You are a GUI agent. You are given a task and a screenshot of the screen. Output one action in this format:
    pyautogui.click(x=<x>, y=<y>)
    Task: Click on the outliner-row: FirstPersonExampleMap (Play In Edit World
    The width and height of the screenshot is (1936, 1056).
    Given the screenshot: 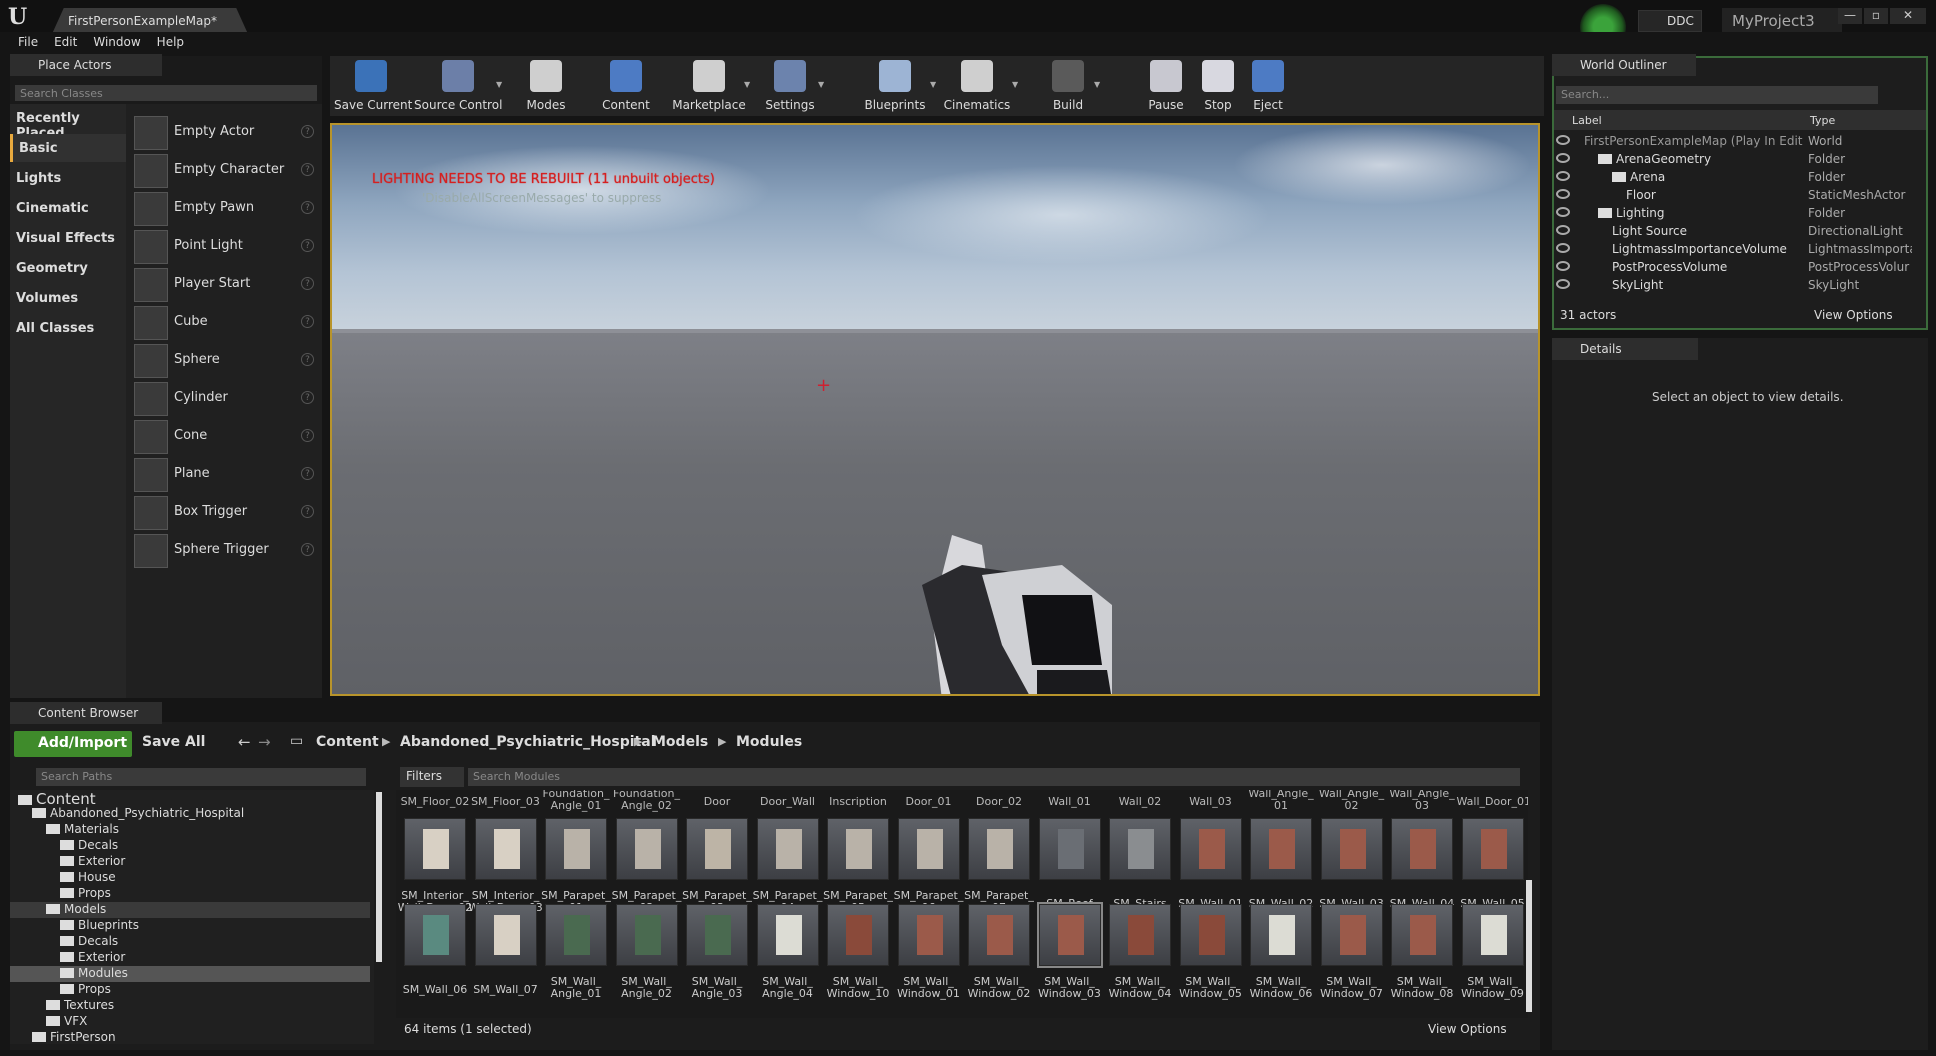 What is the action you would take?
    pyautogui.click(x=1734, y=141)
    